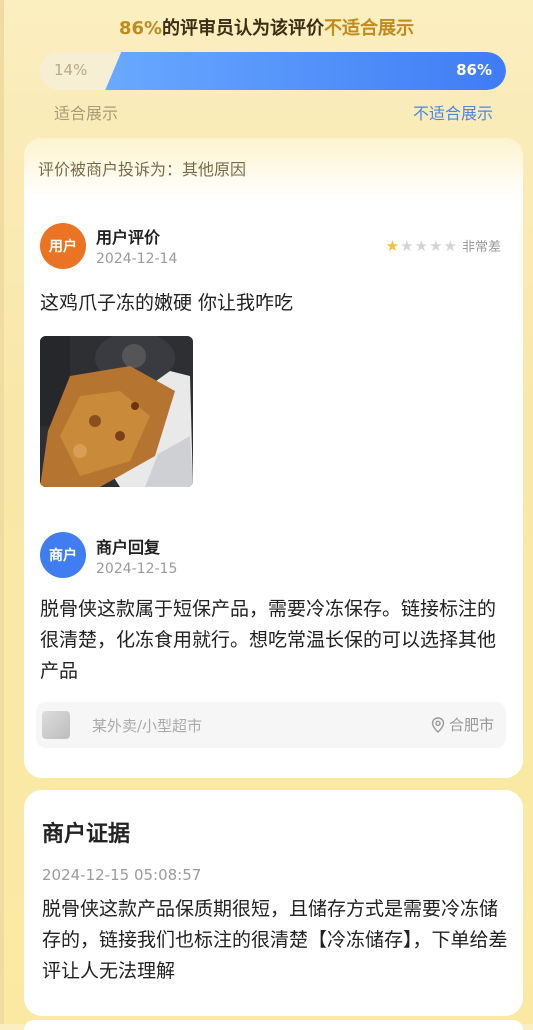  I want to click on vote-bar: 14% 86%, so click(273, 71).